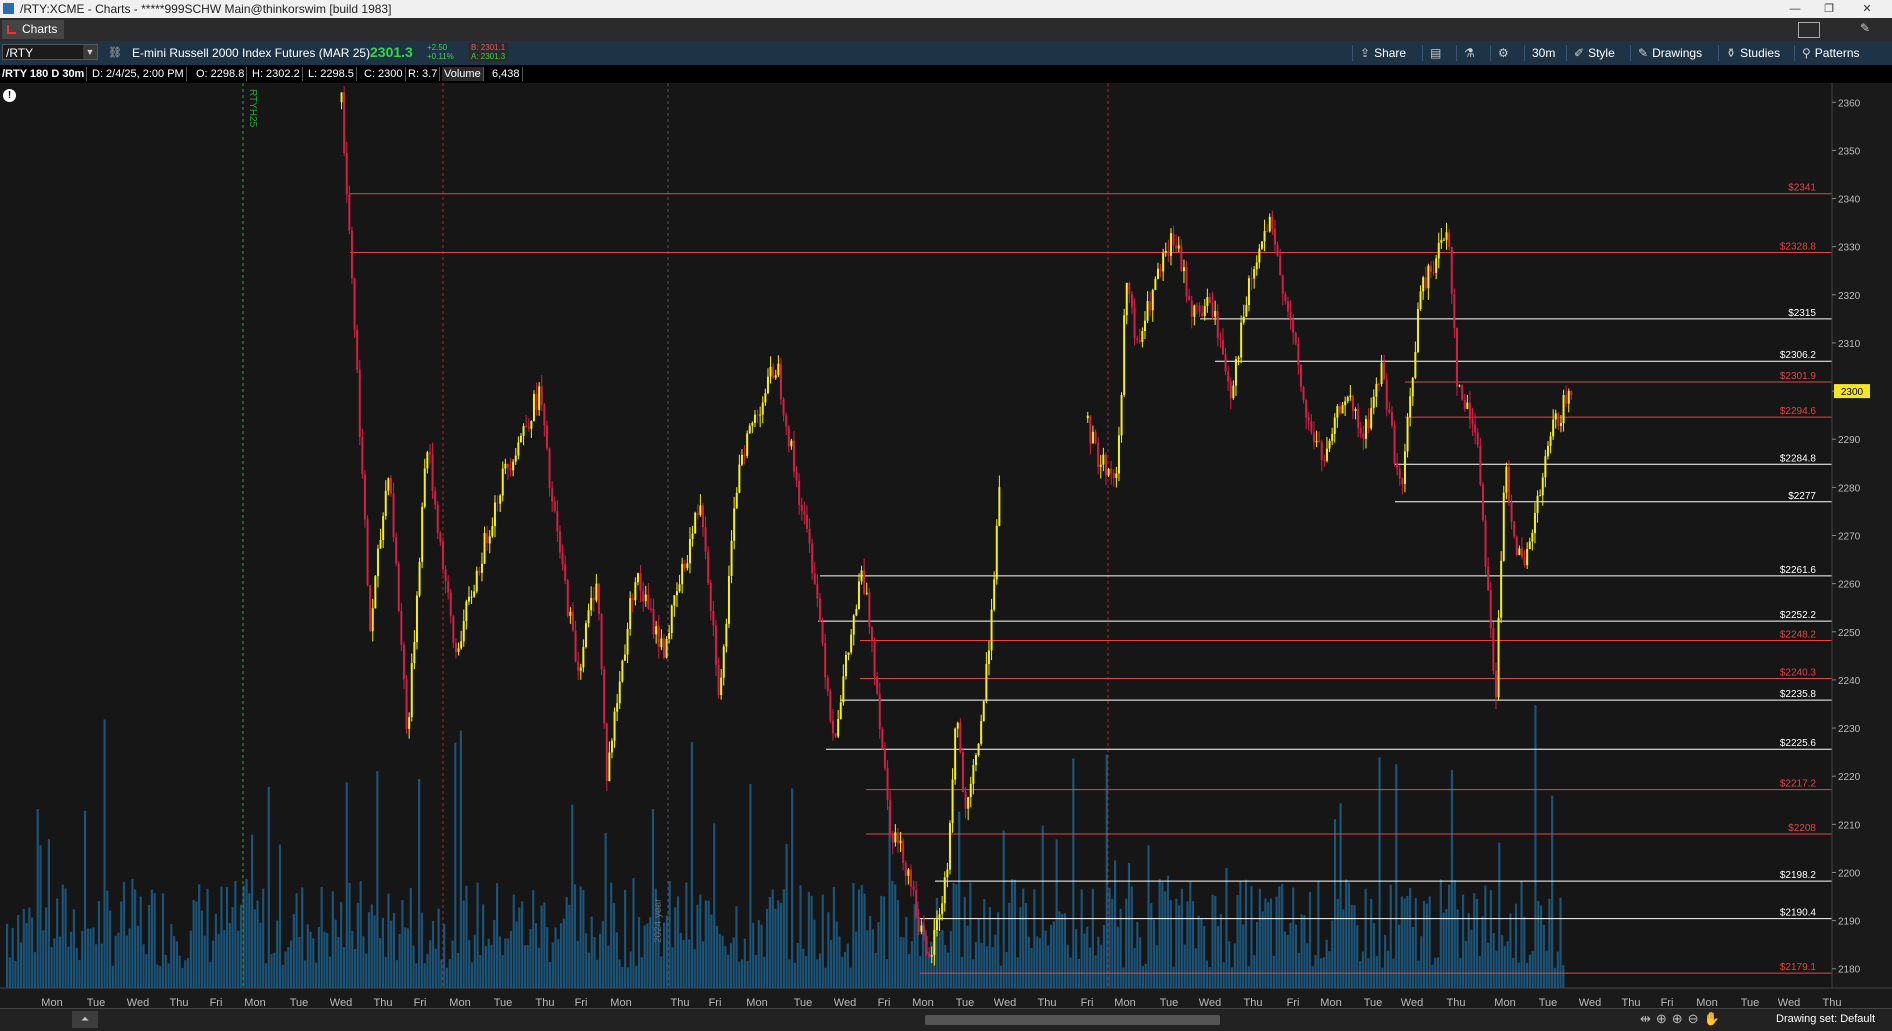 This screenshot has width=1892, height=1031. I want to click on timeframe-button: 30m, so click(1543, 53).